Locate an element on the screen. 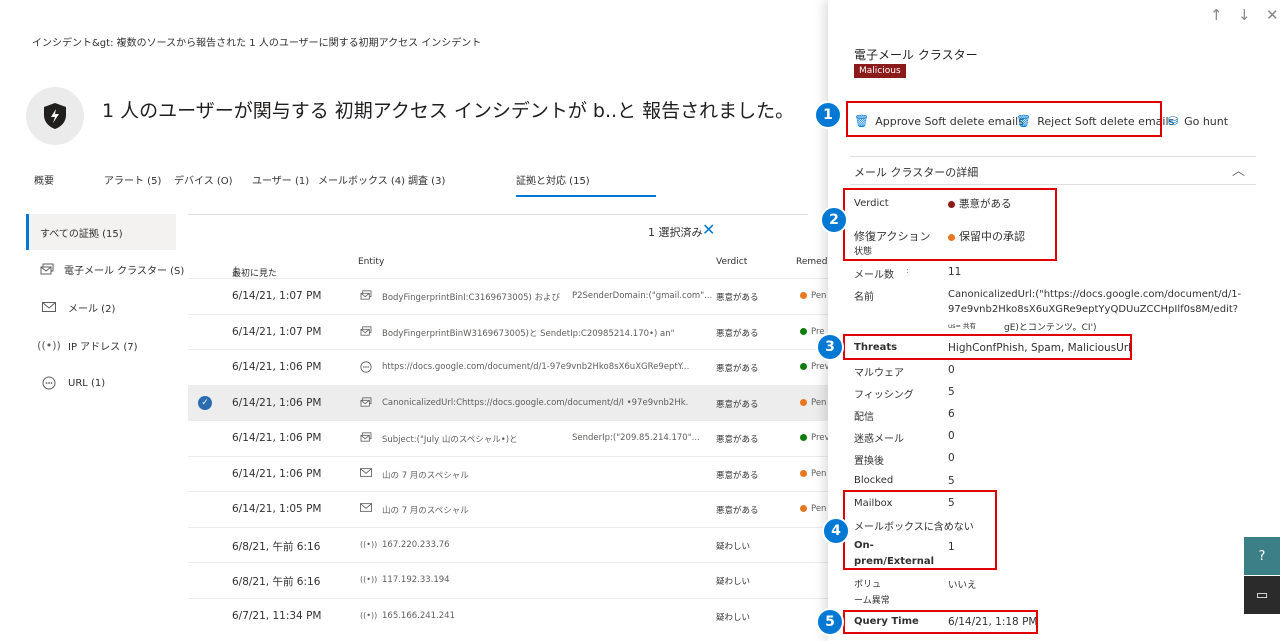 The height and width of the screenshot is (641, 1280). cell-first-seen: 6/8/21, 午前 6:16 is located at coordinates (276, 582).